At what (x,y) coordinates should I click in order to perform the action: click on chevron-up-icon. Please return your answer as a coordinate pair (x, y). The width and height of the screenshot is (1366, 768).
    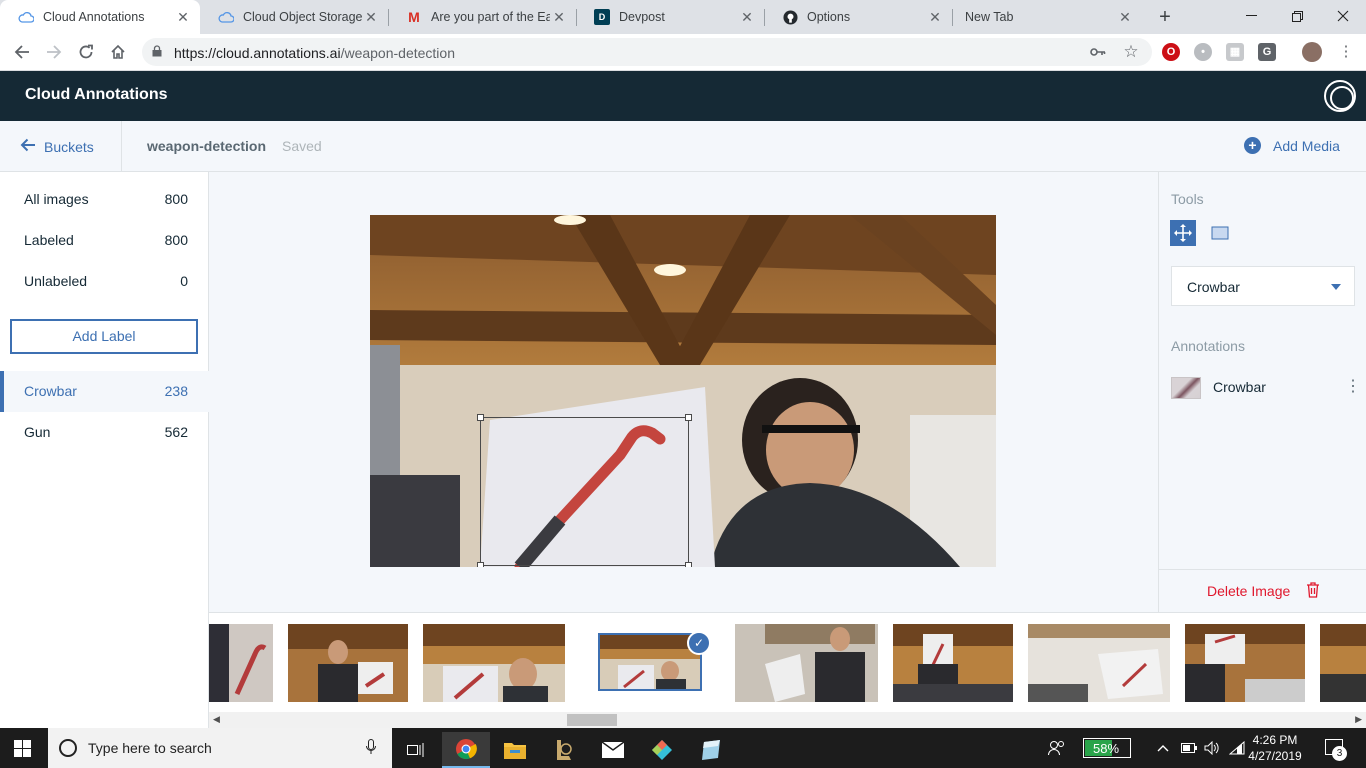
    Looking at the image, I should click on (1163, 748).